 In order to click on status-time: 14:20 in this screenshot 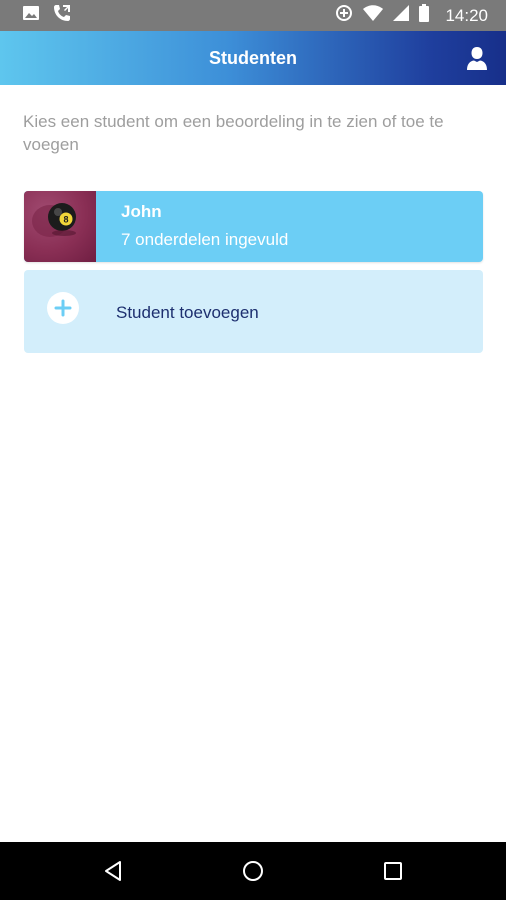, I will do `click(466, 15)`.